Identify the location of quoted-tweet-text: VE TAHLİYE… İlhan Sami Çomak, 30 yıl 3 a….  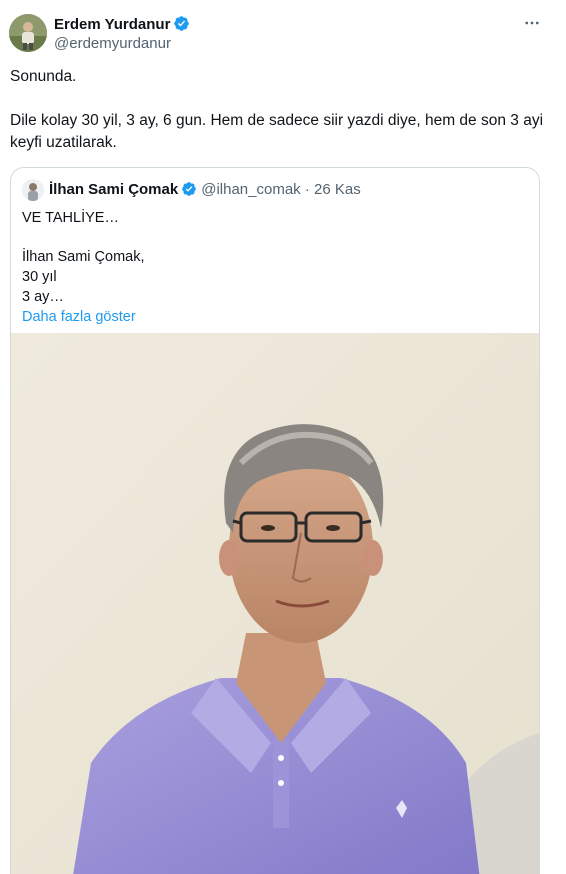
(272, 267).